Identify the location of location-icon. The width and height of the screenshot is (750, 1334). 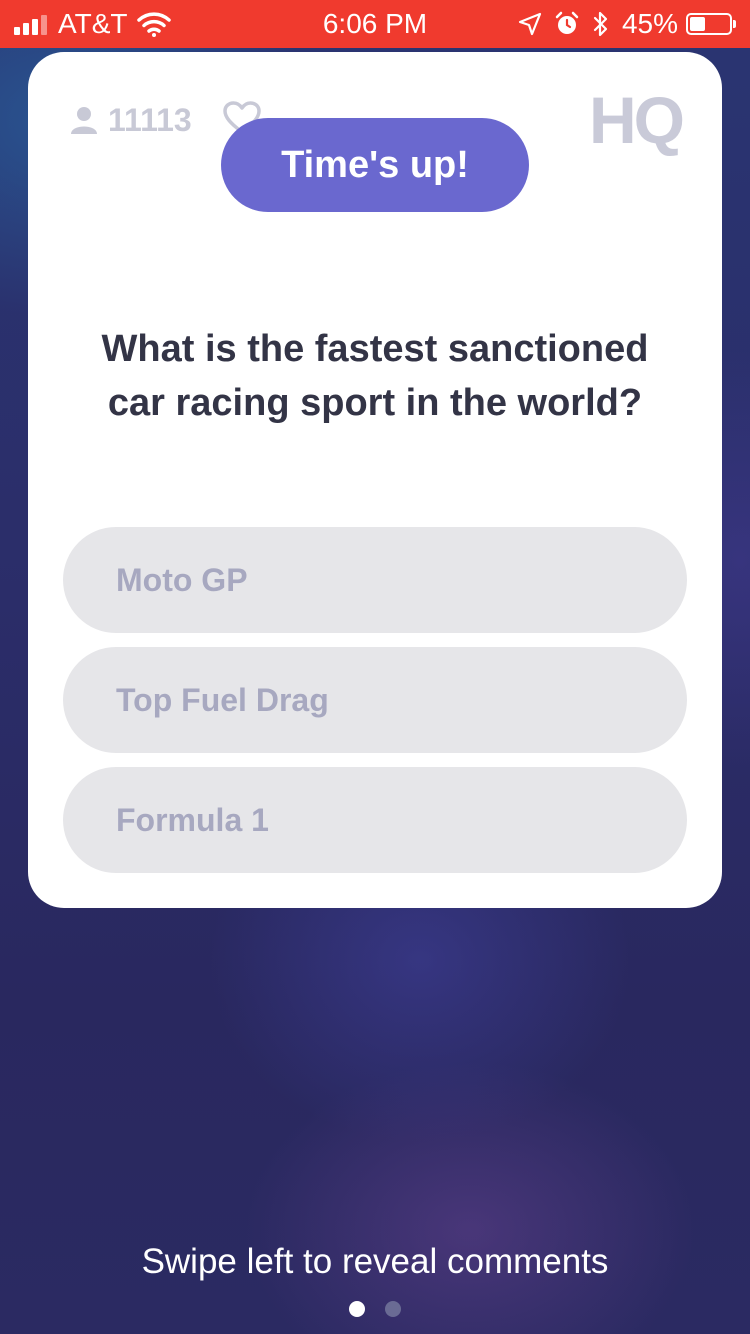
(530, 24).